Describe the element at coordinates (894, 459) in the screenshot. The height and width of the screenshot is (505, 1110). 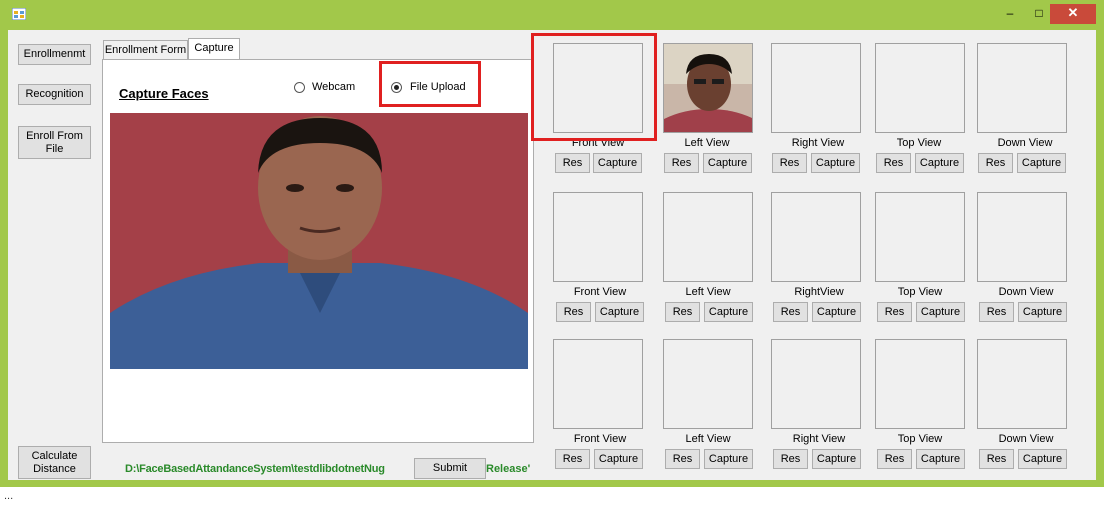
I see `res-button-r3-top: Res` at that location.